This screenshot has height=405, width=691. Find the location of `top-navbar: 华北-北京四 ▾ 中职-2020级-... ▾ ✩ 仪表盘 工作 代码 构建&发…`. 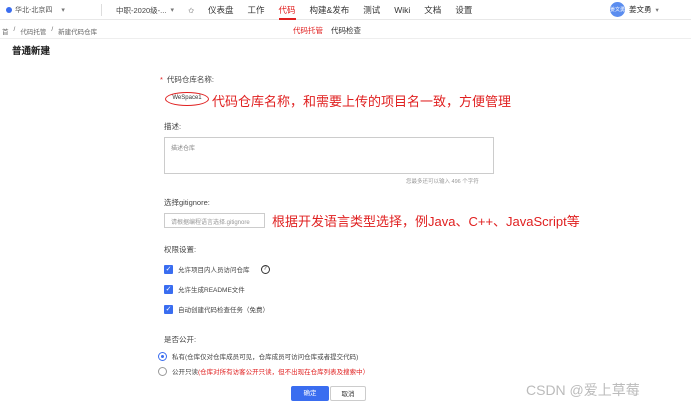

top-navbar: 华北-北京四 ▾ 中职-2020级-... ▾ ✩ 仪表盘 工作 代码 构建&发… is located at coordinates (345, 10).